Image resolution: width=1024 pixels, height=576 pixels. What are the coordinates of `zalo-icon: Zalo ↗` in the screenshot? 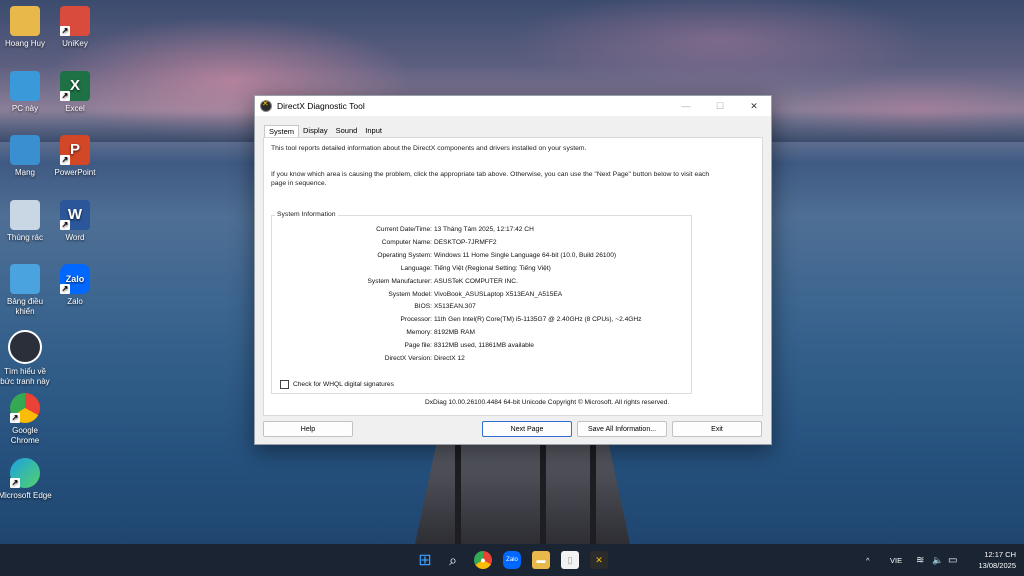 It's located at (75, 279).